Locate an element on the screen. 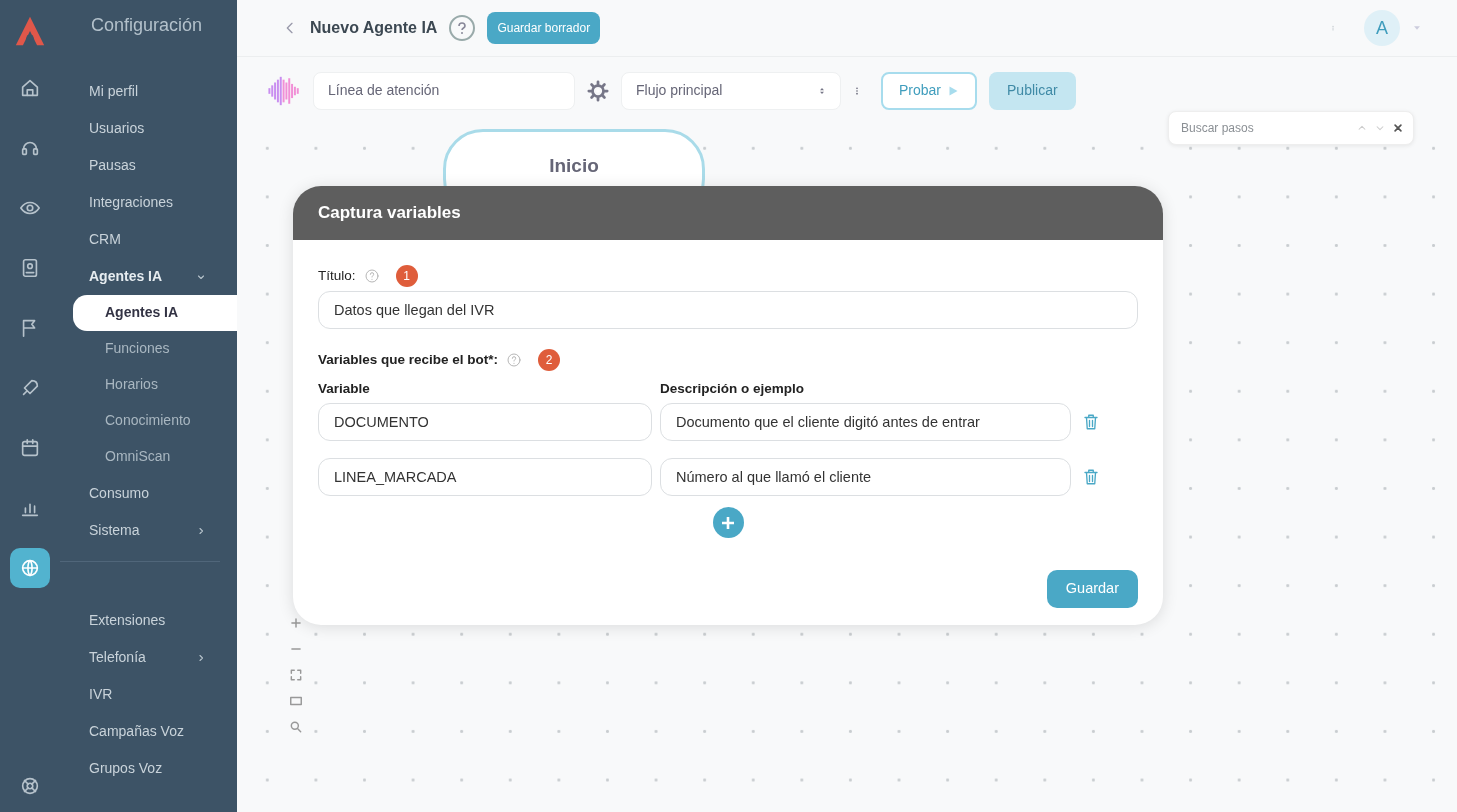 The image size is (1457, 812). line-field: Línea de atención is located at coordinates (444, 90).